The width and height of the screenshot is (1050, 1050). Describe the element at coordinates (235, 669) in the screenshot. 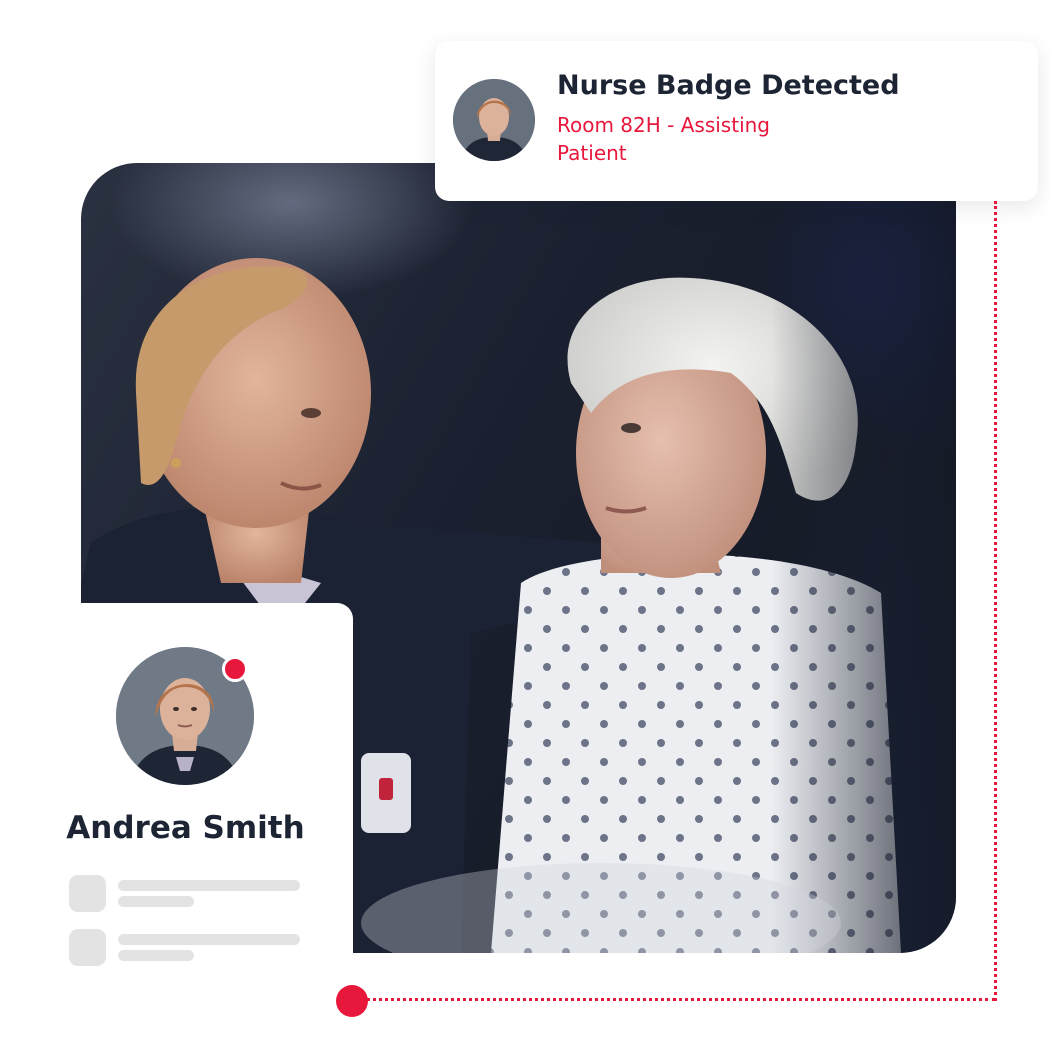

I see `online-status-dot` at that location.